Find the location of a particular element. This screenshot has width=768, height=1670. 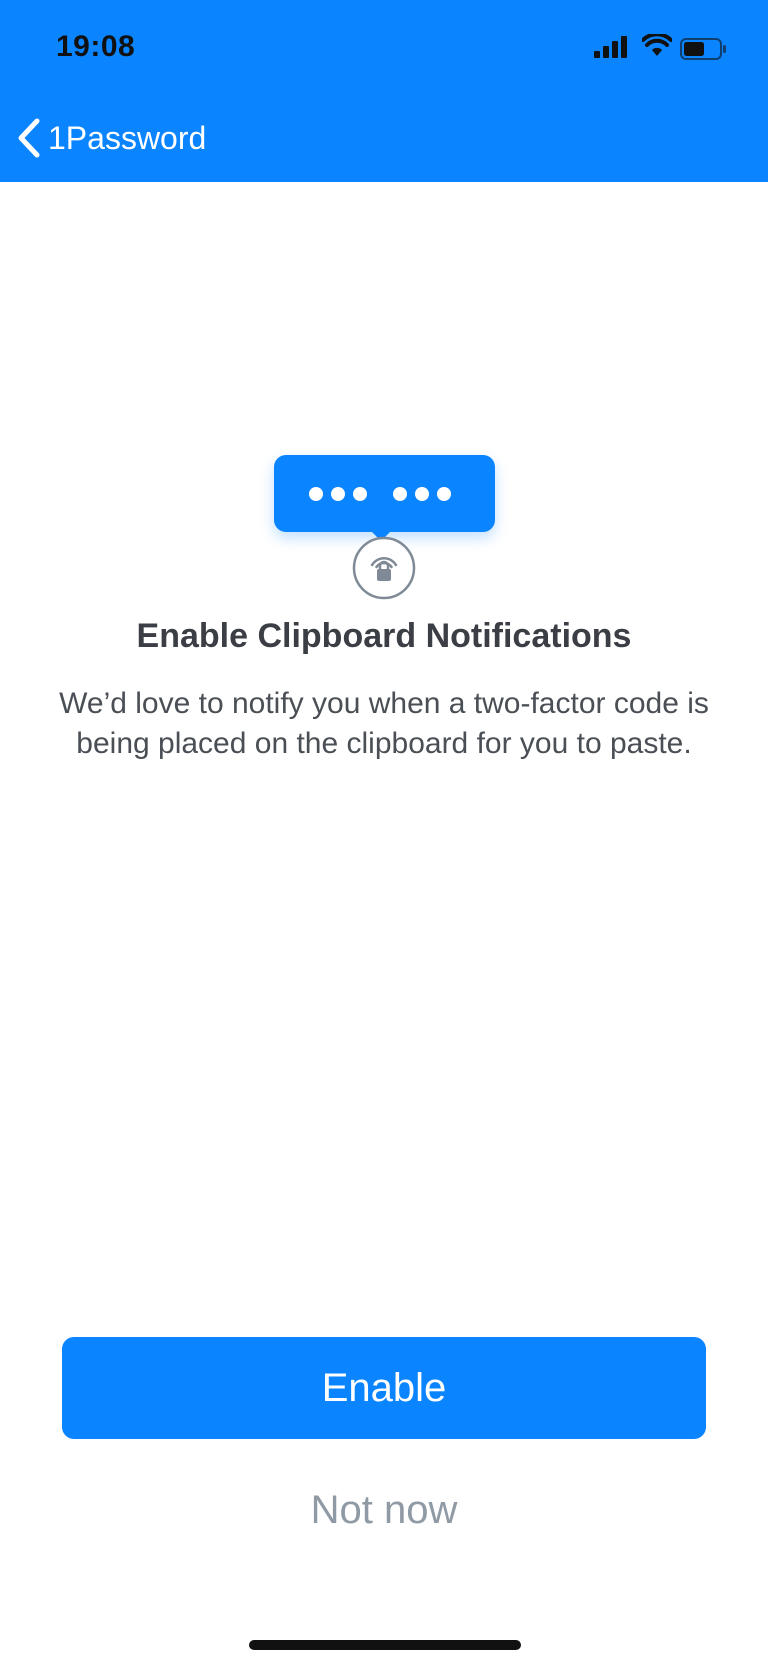

not-now-button: Not now is located at coordinates (384, 1510).